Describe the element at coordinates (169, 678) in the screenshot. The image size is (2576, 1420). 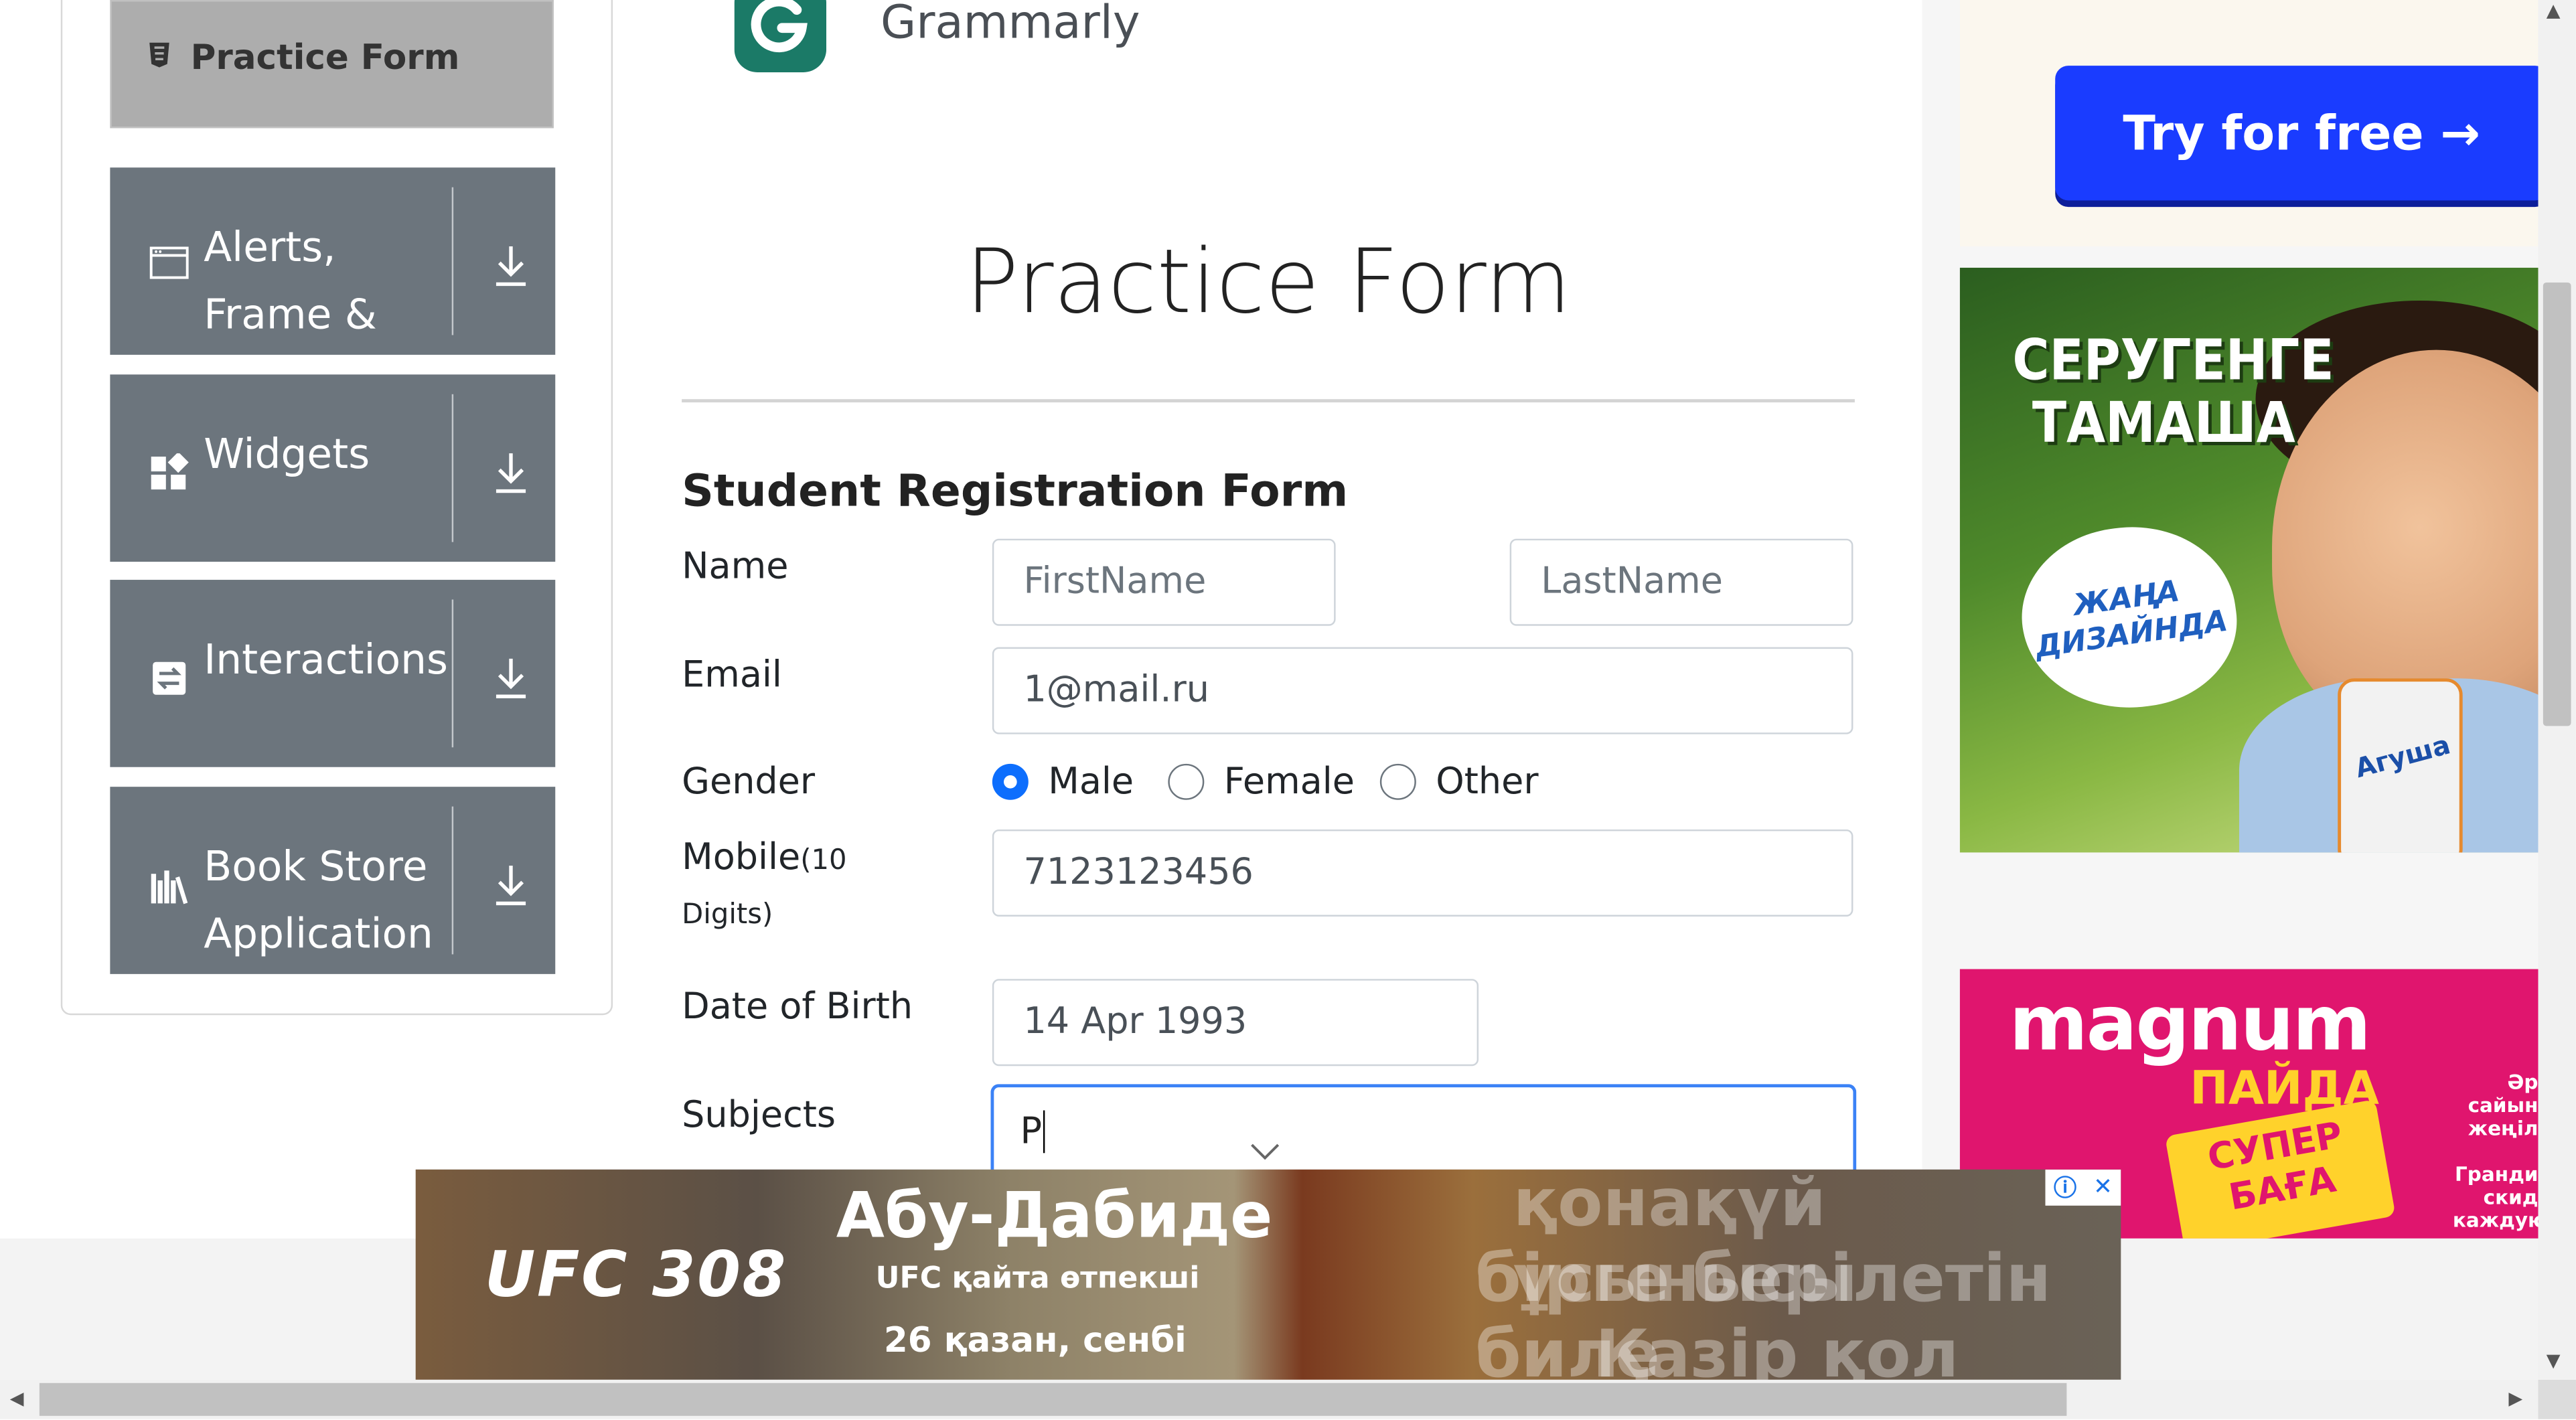
I see `interactions-icon` at that location.